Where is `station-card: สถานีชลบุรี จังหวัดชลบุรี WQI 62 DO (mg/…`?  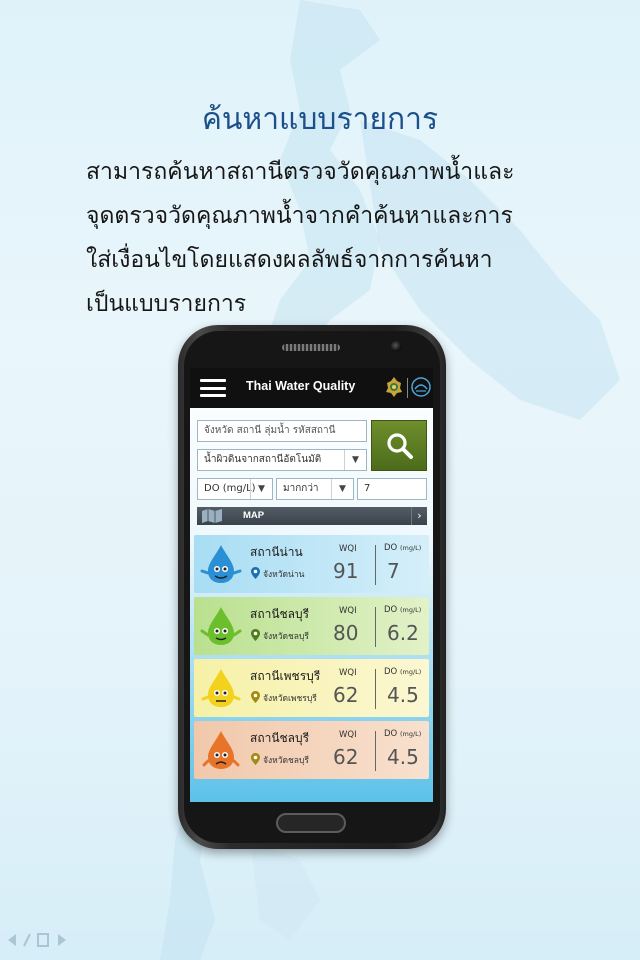 station-card: สถานีชลบุรี จังหวัดชลบุรี WQI 62 DO (mg/… is located at coordinates (311, 750).